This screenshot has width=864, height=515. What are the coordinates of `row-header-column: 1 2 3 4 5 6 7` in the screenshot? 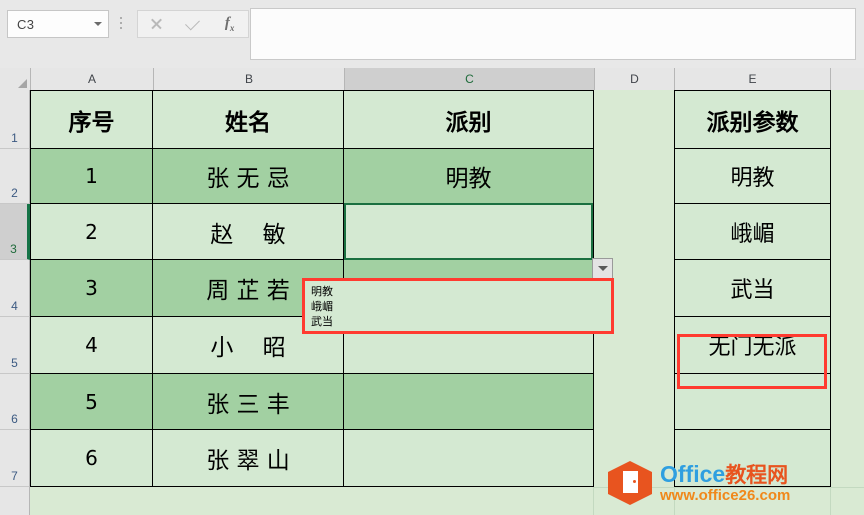 It's located at (15, 302).